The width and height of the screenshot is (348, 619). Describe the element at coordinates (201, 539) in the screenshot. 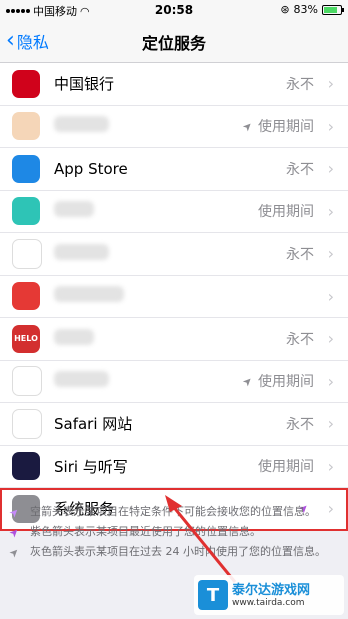

I see `annotation-arrow` at that location.